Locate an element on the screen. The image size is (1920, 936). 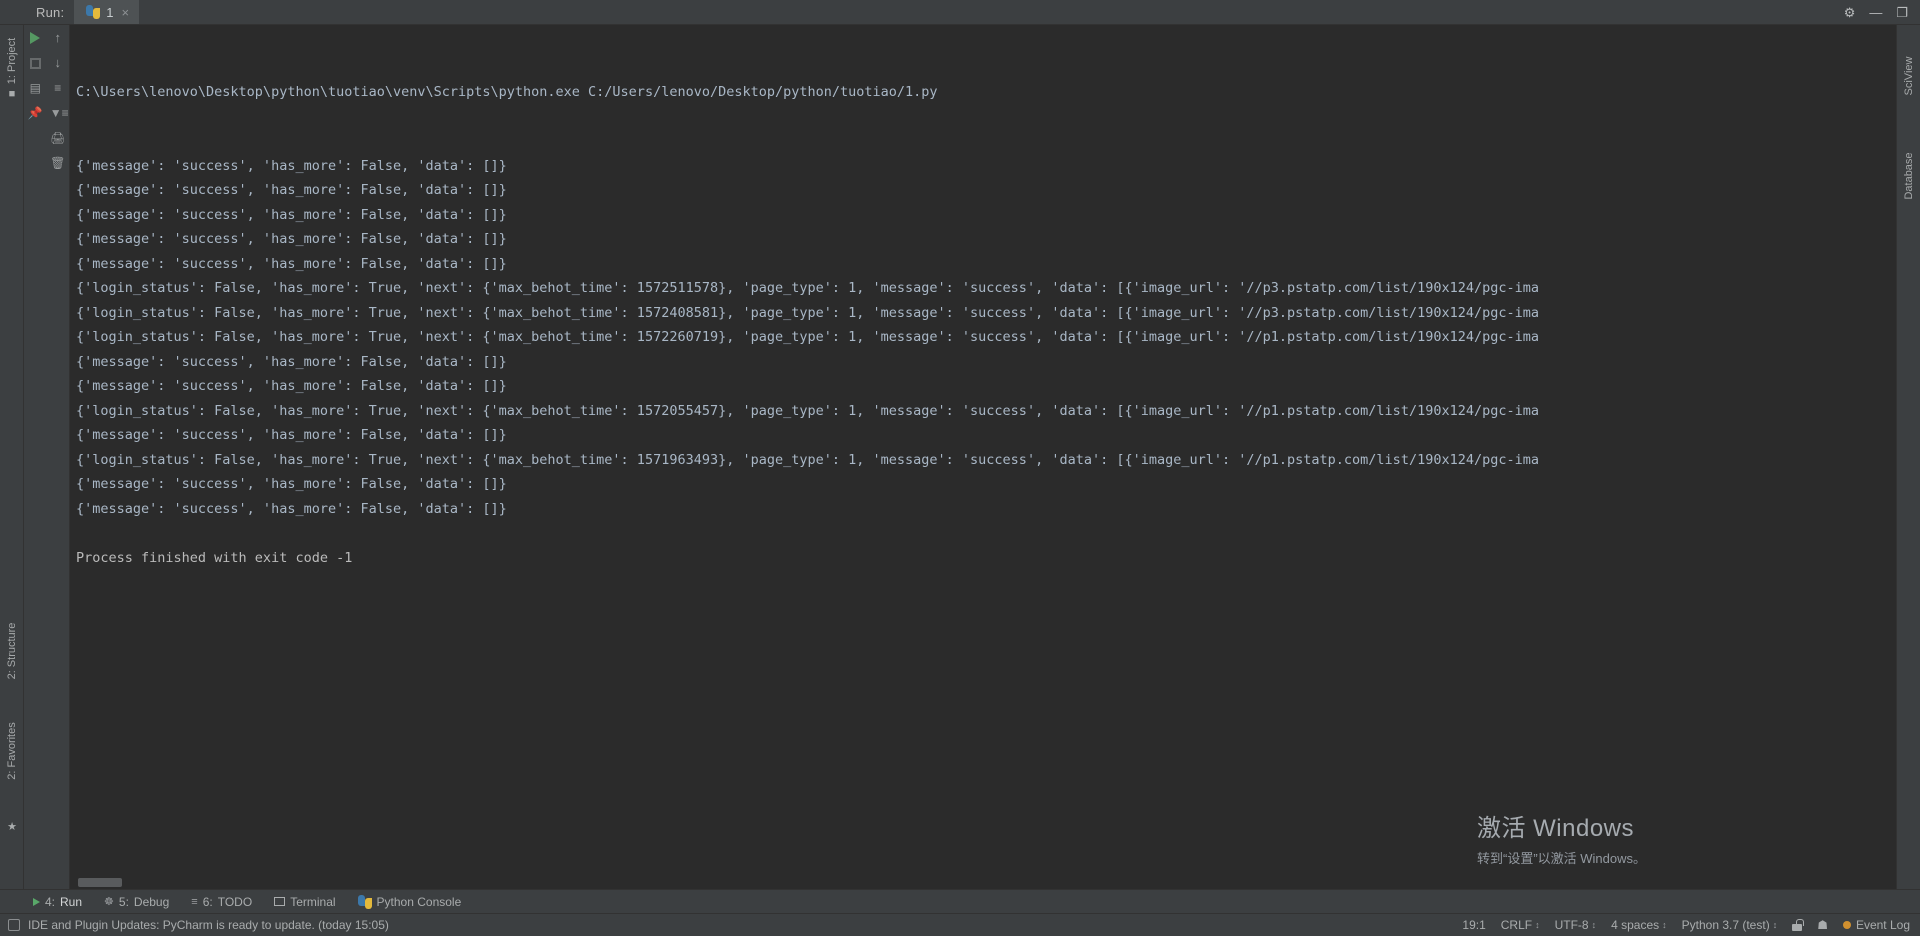
debug-icon: ☸ is located at coordinates (109, 902).